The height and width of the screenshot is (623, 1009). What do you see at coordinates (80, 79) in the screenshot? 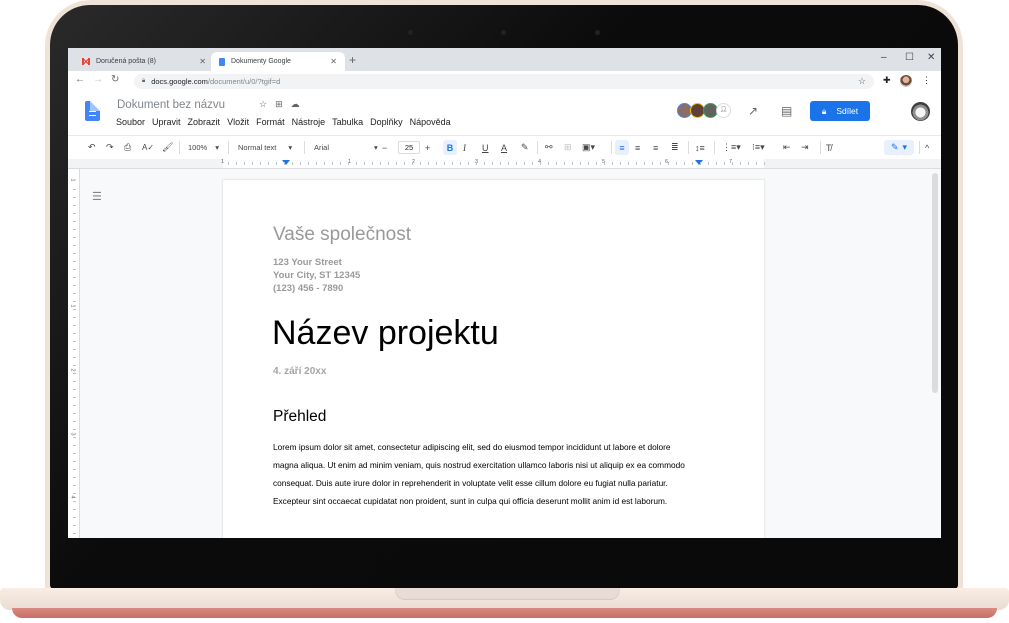
I see `back-icon: ←` at bounding box center [80, 79].